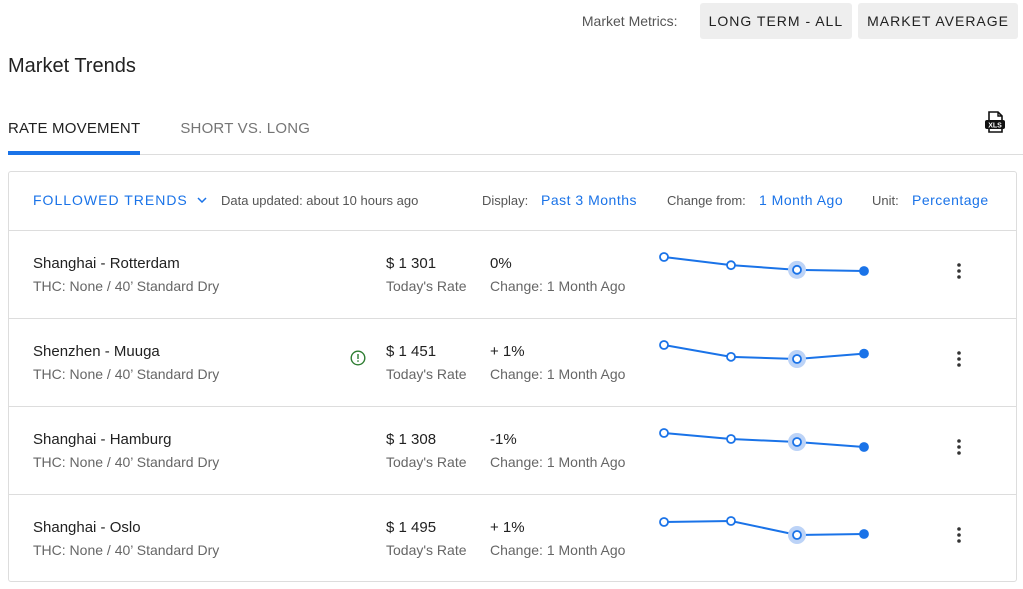  What do you see at coordinates (106, 263) in the screenshot?
I see `route-name: Shanghai - Rotterdam` at bounding box center [106, 263].